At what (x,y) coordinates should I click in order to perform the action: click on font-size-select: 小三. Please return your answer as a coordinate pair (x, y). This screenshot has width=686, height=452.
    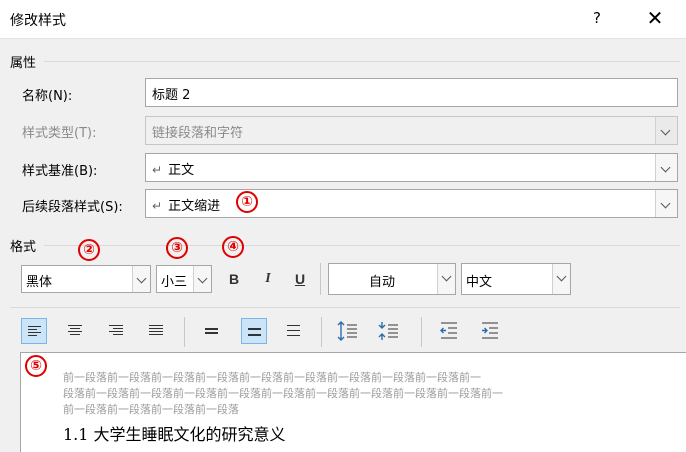
    Looking at the image, I should click on (184, 279).